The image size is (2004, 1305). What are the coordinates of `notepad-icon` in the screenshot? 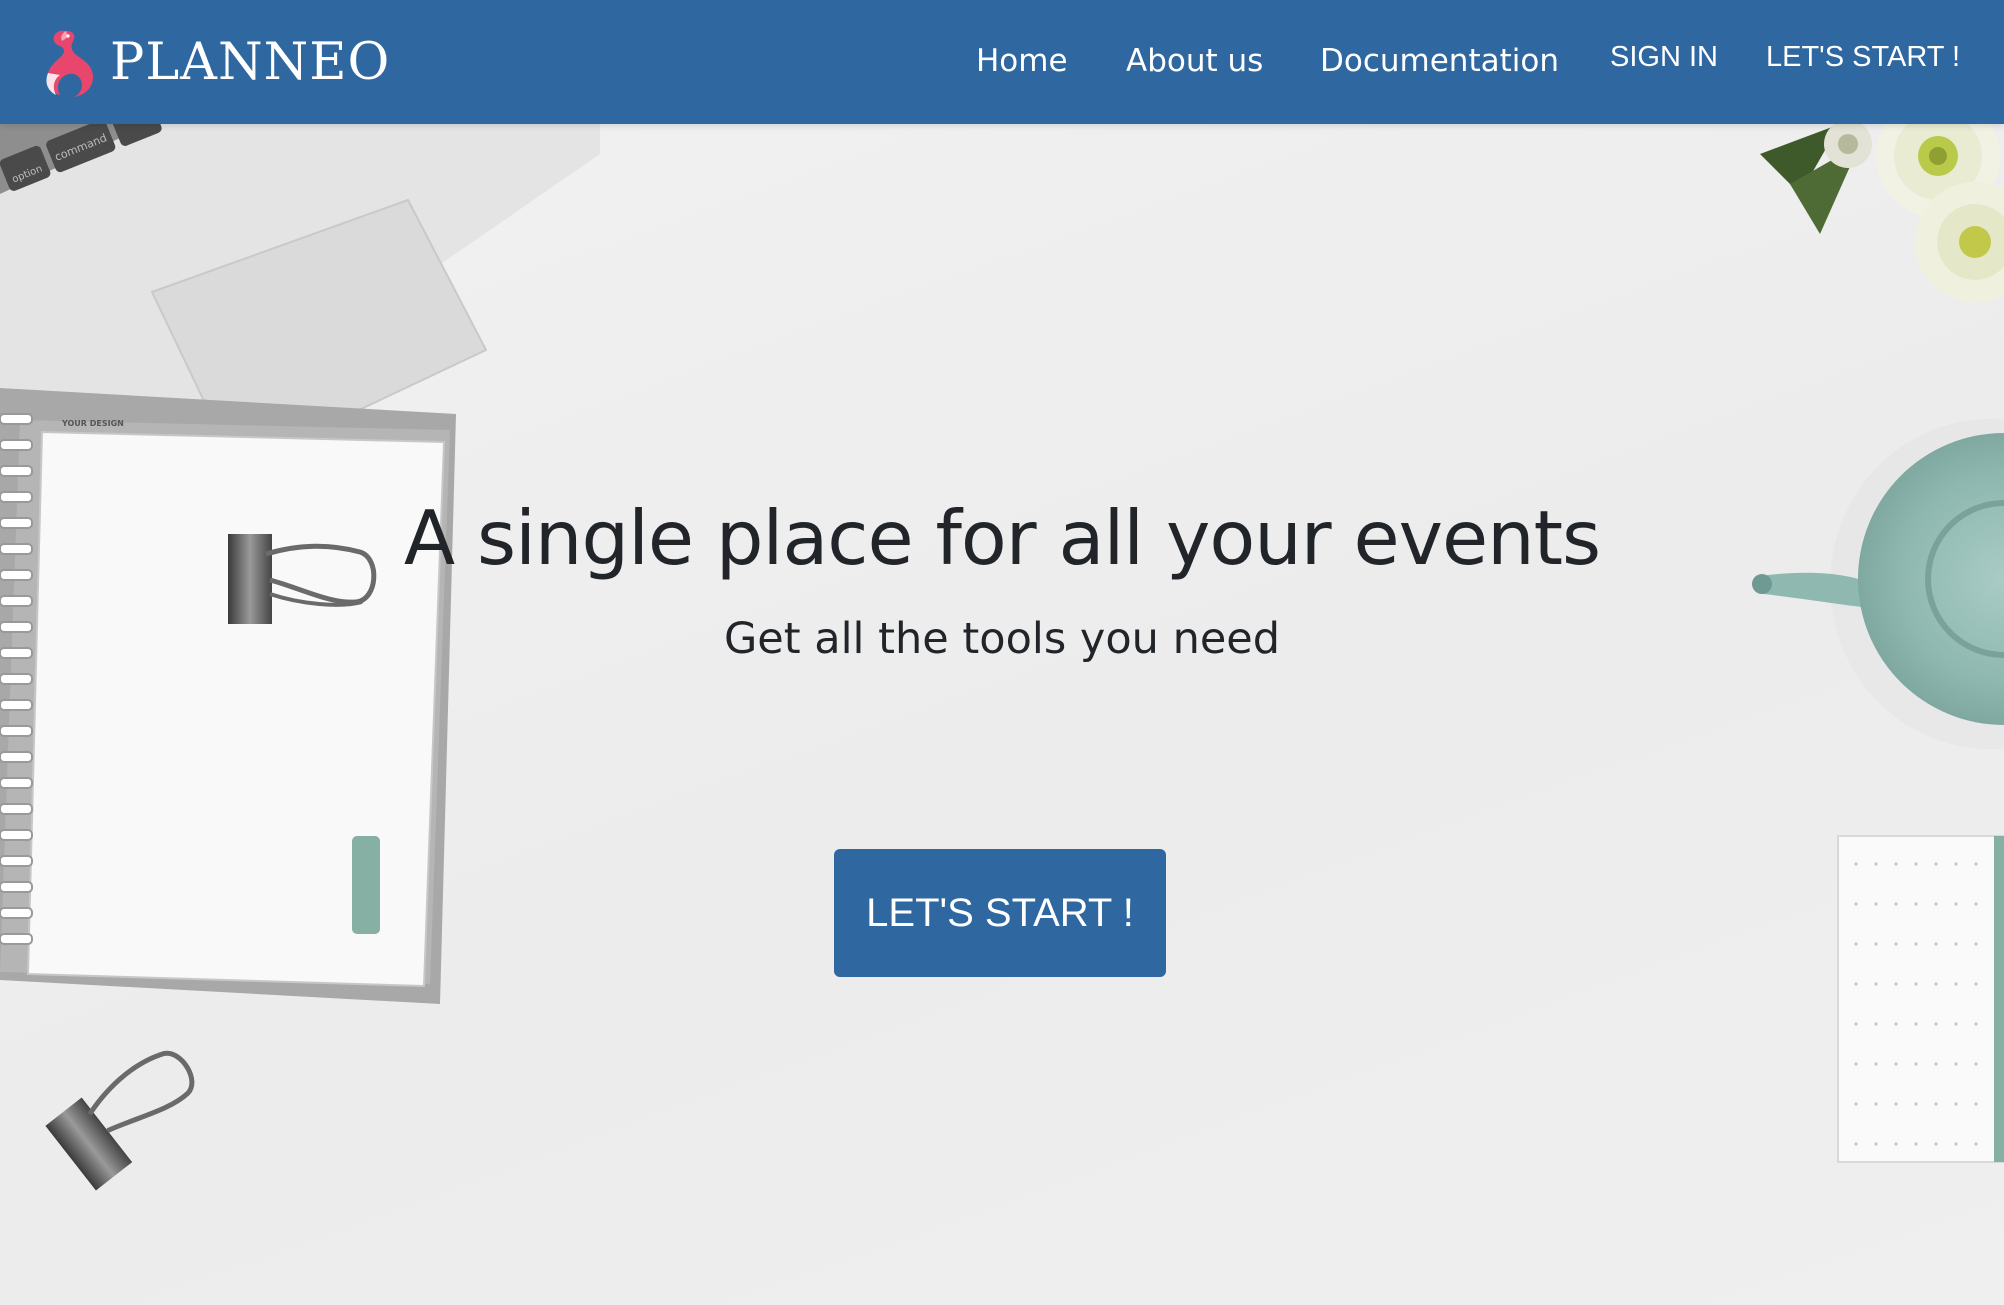 It's located at (1920, 999).